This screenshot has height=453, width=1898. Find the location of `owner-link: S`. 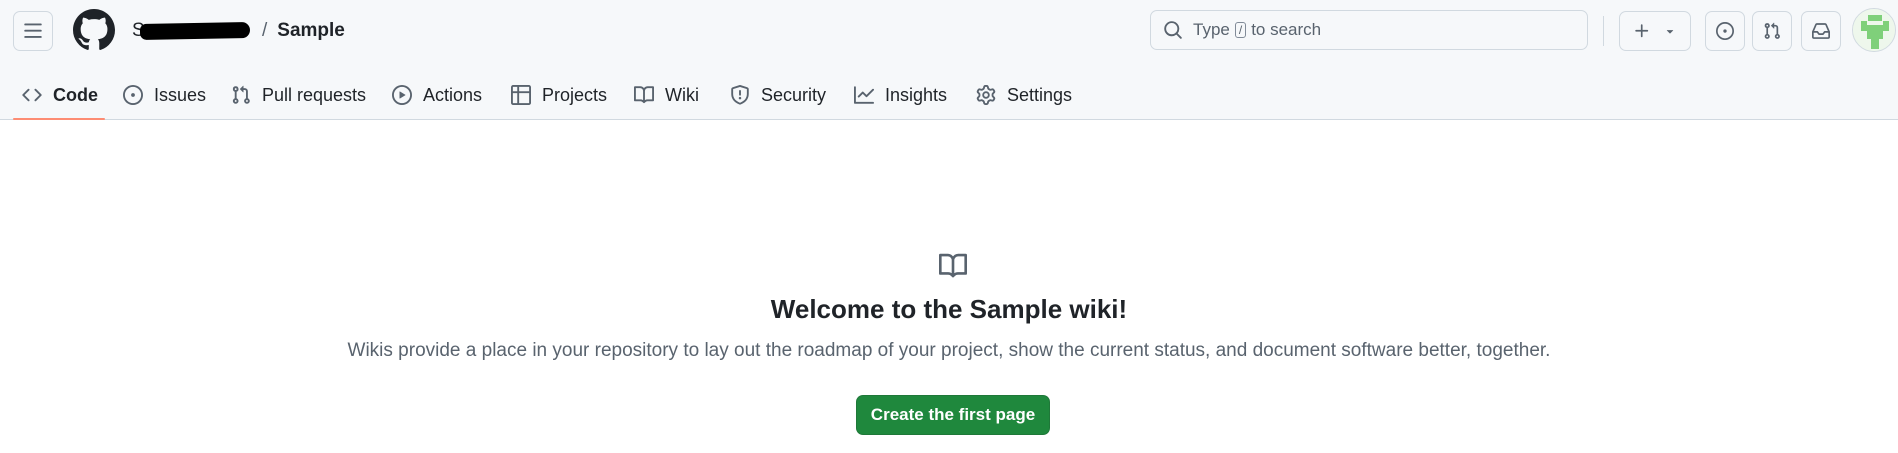

owner-link: S is located at coordinates (191, 31).